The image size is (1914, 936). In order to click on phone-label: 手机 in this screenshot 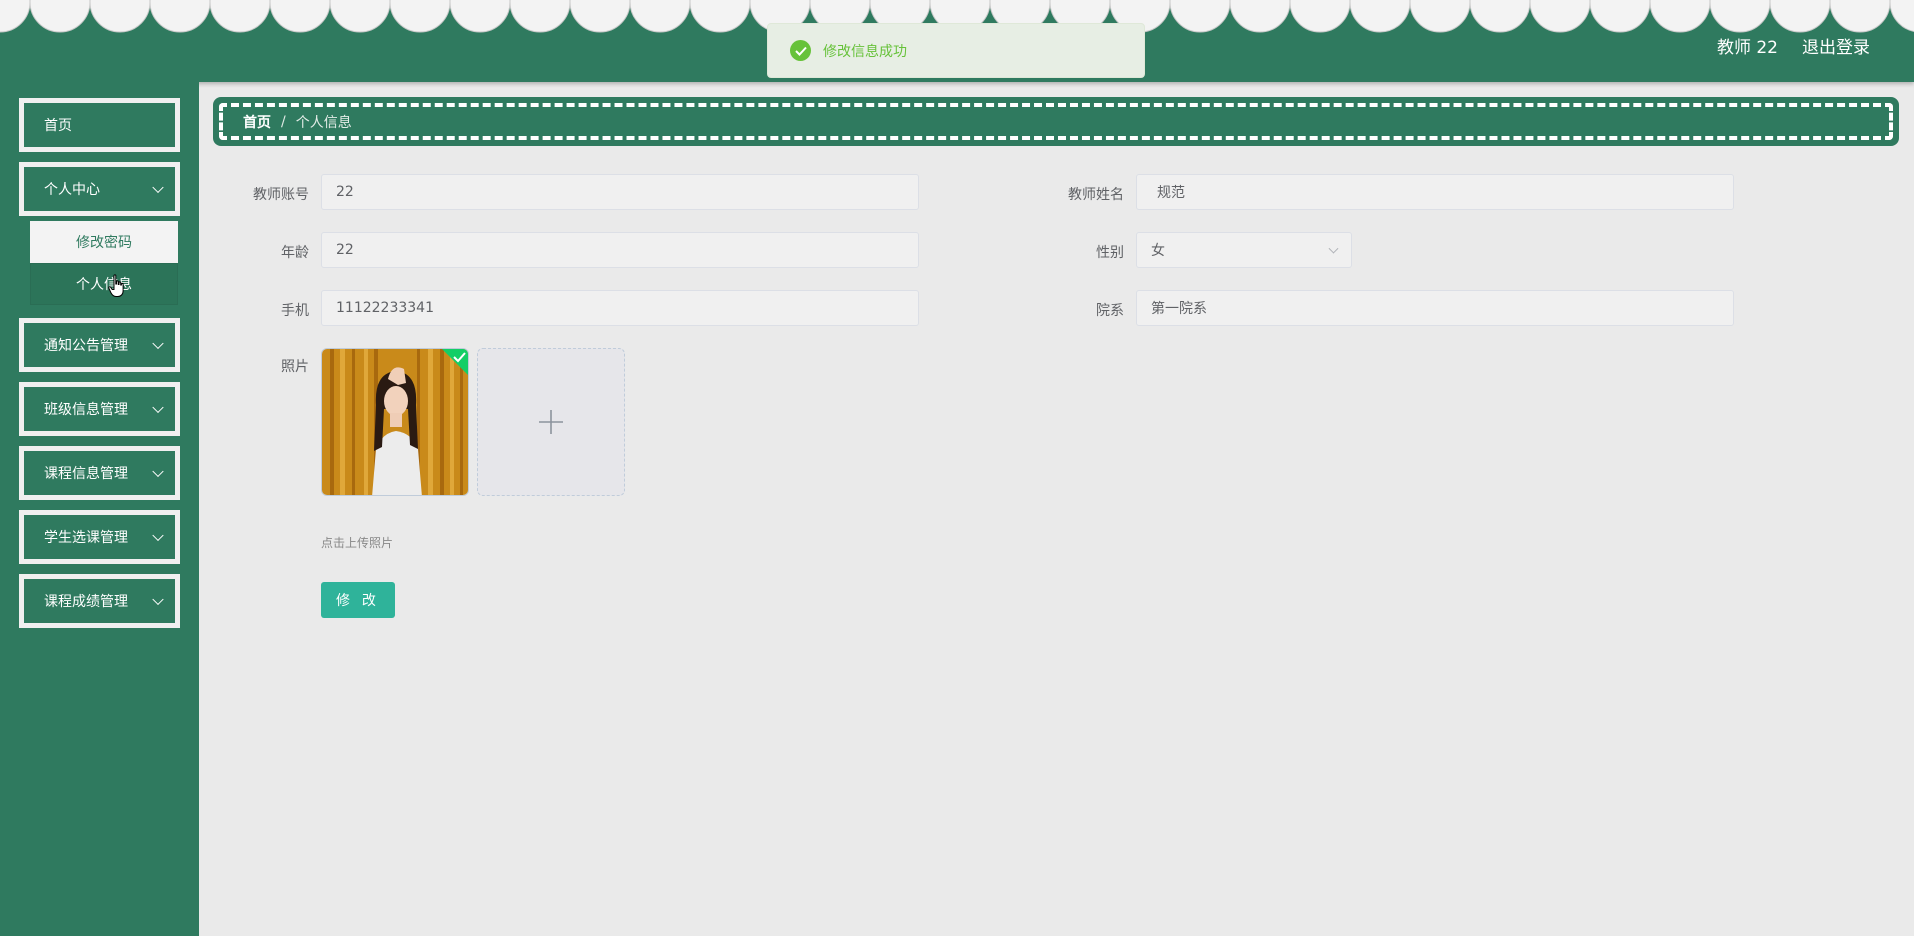, I will do `click(295, 311)`.